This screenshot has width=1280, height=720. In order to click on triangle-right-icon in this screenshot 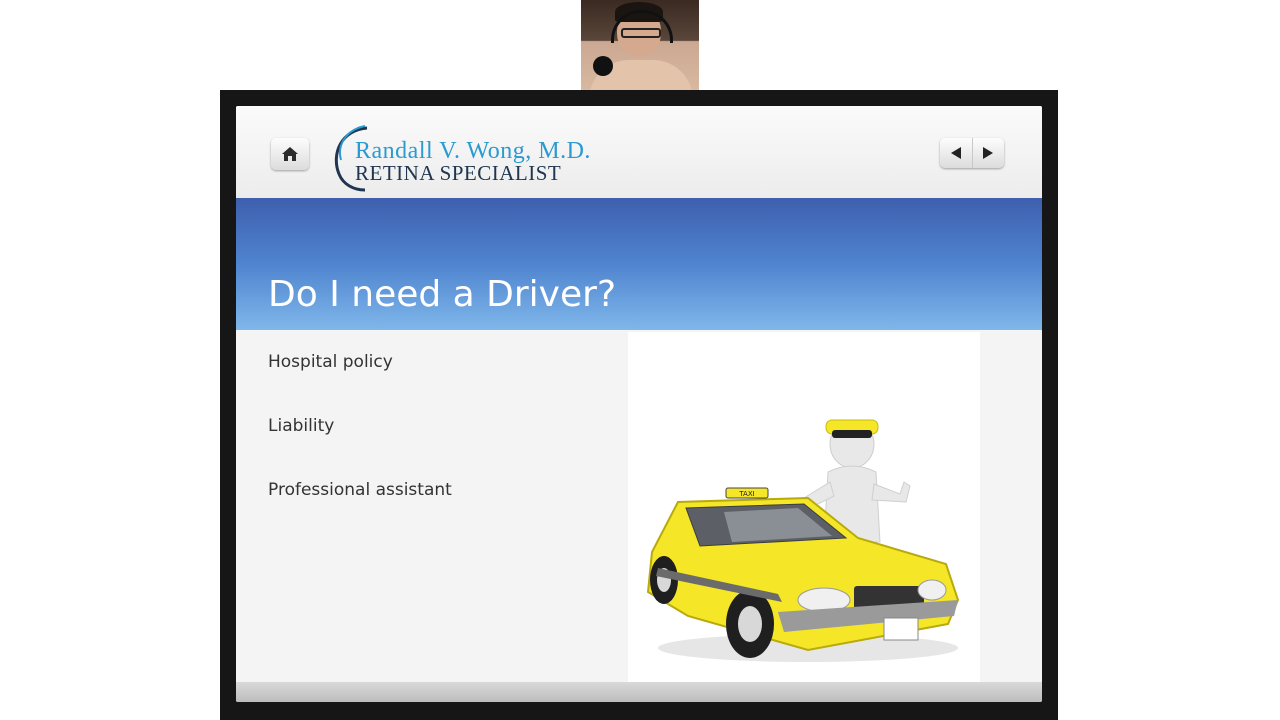, I will do `click(988, 153)`.